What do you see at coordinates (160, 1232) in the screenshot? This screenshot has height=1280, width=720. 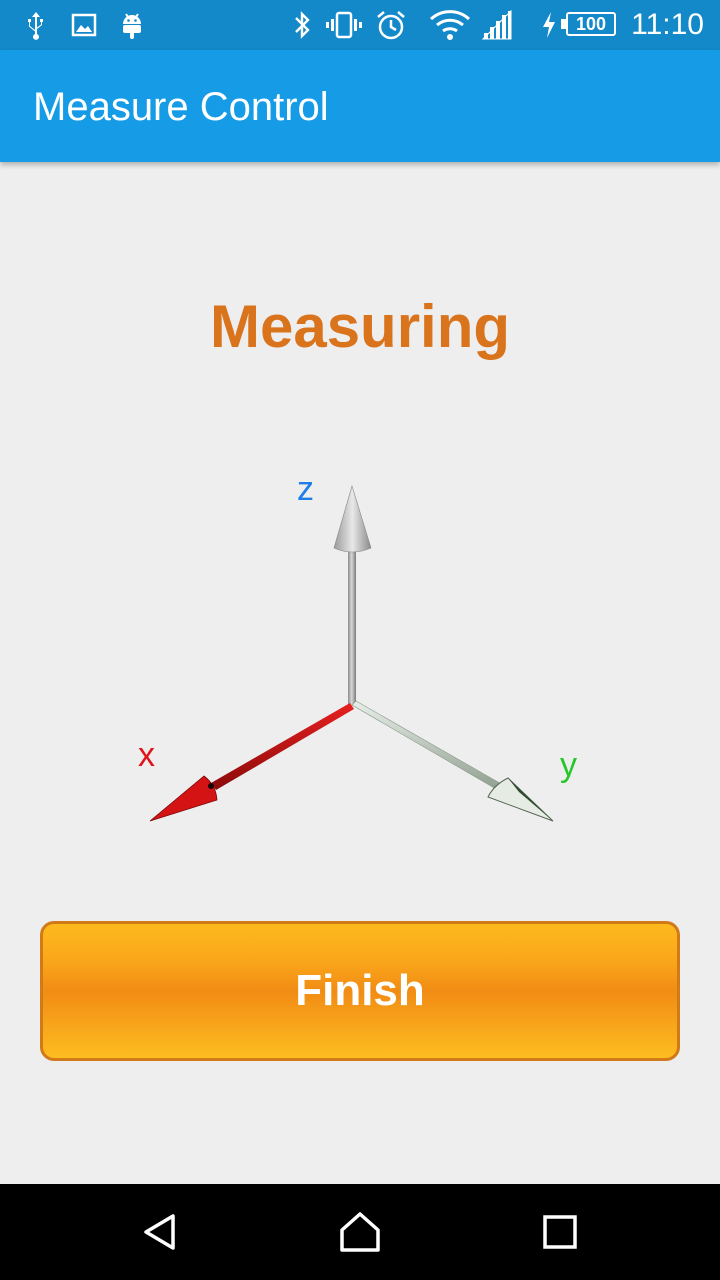 I see `back-icon` at bounding box center [160, 1232].